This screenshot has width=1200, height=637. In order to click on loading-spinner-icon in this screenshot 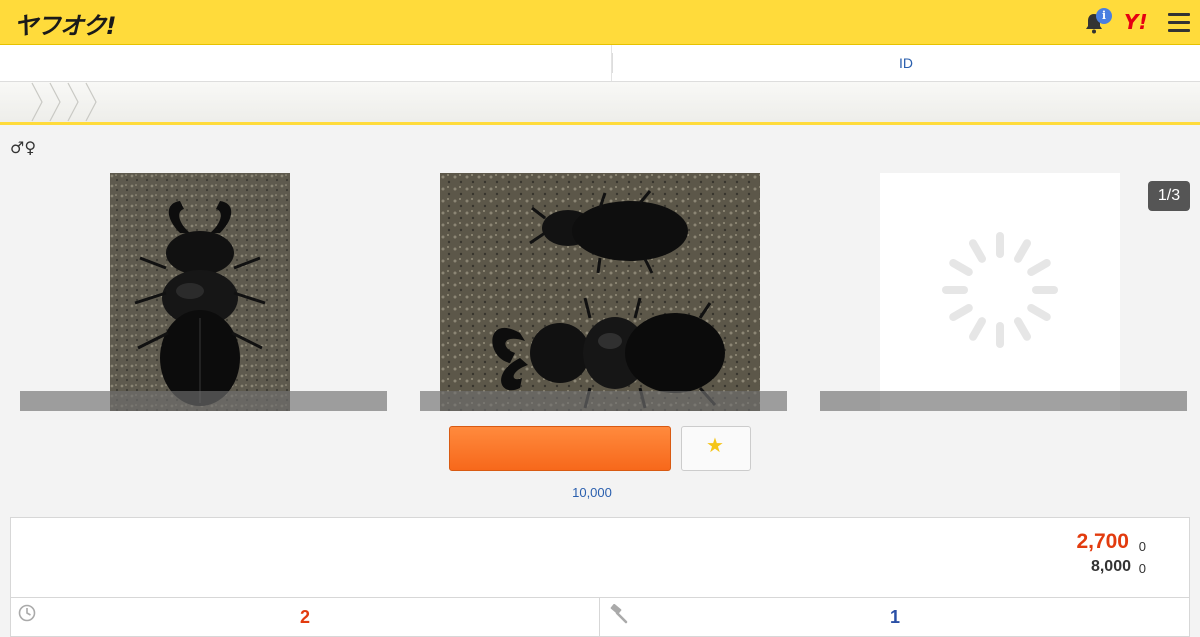, I will do `click(1000, 290)`.